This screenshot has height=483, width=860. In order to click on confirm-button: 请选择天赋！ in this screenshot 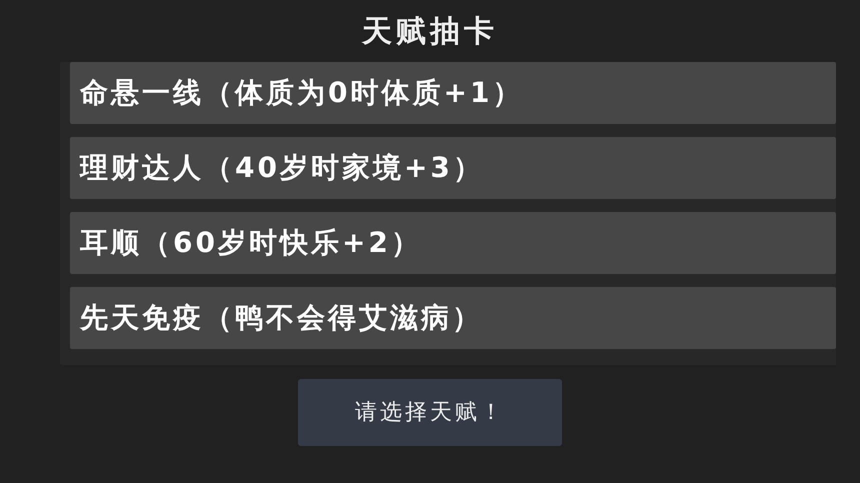, I will do `click(430, 412)`.